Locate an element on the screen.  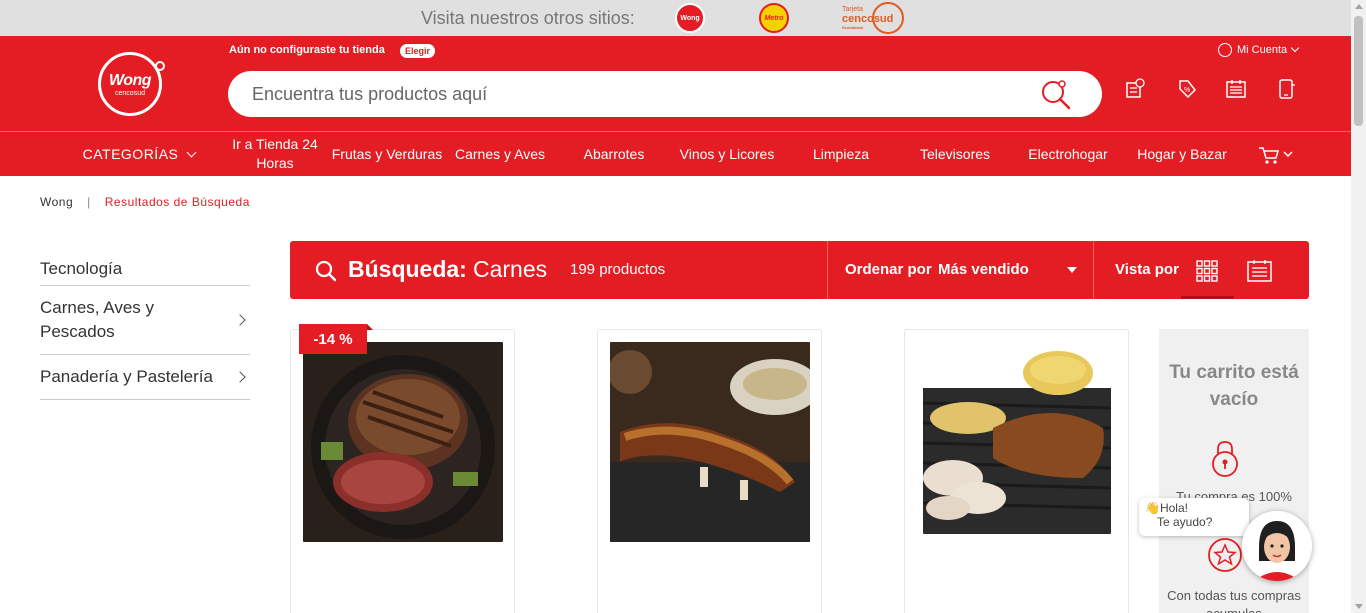
choose-store-button: Elegir is located at coordinates (418, 51).